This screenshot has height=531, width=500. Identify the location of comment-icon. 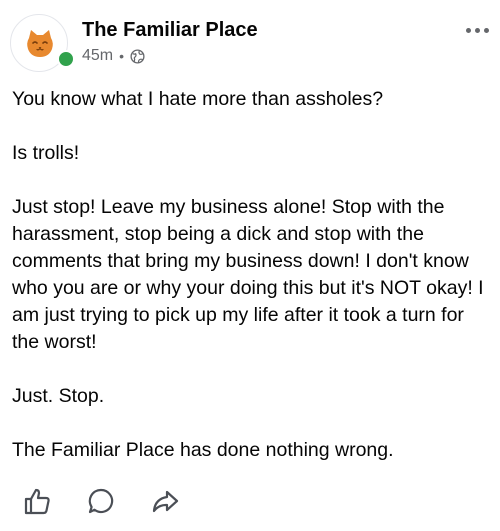
(101, 501).